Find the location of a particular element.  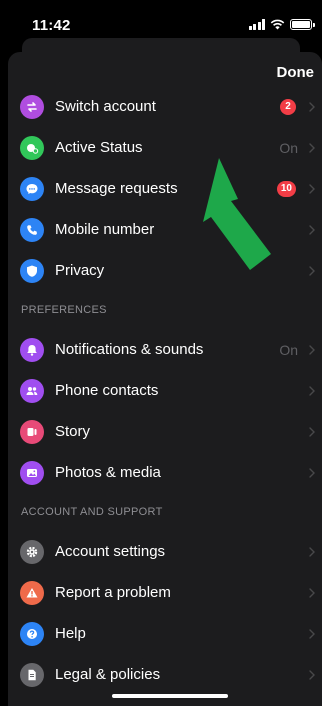

cellular-signal-icon is located at coordinates (256, 24).